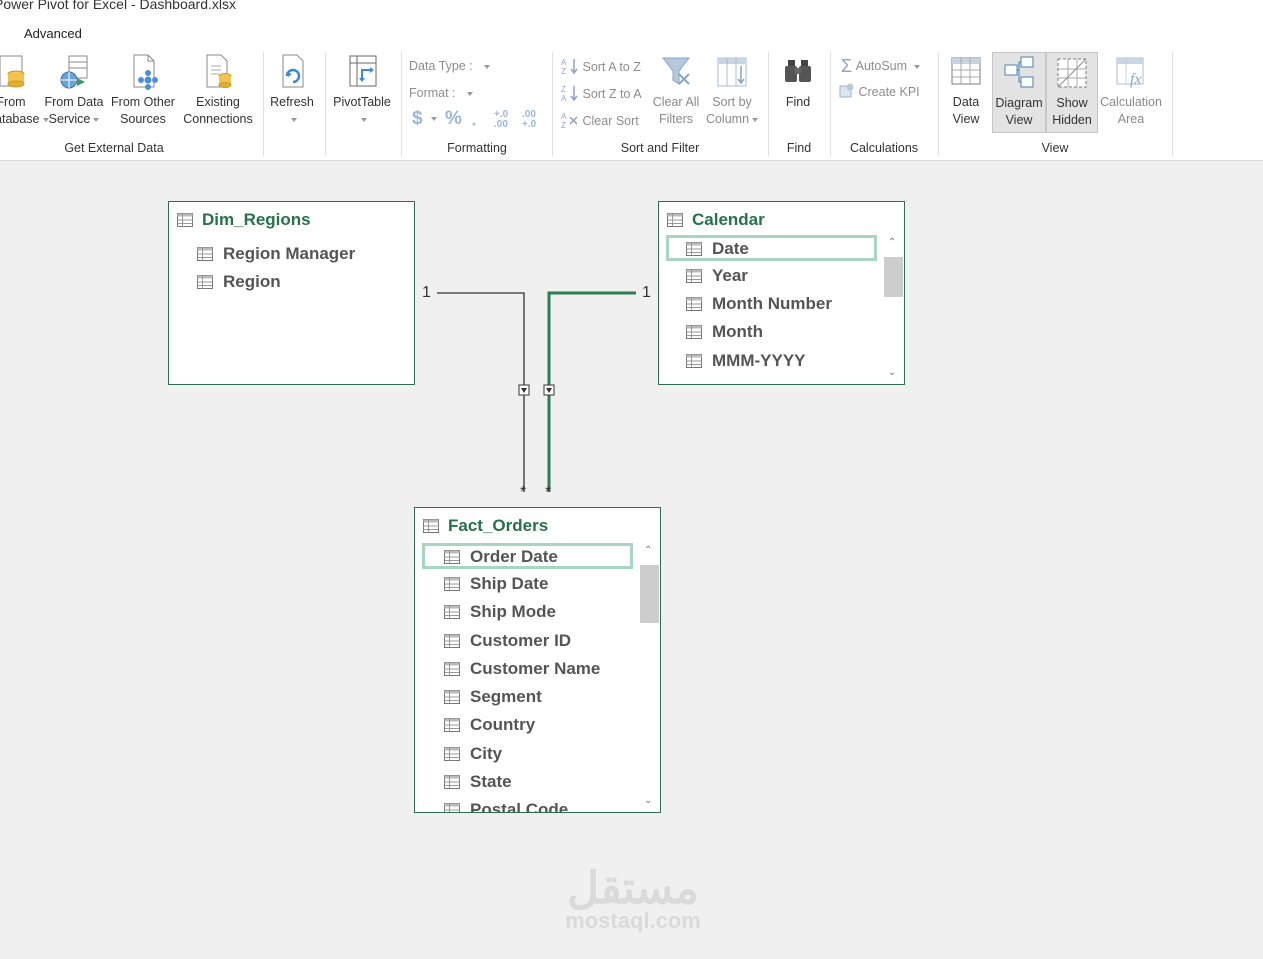  I want to click on column-item: Customer Name, so click(522, 671).